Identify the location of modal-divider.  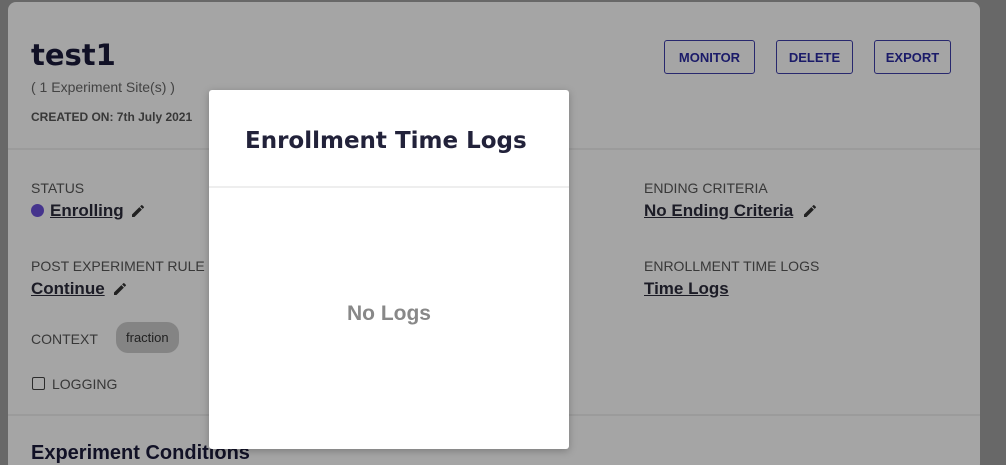
(389, 187).